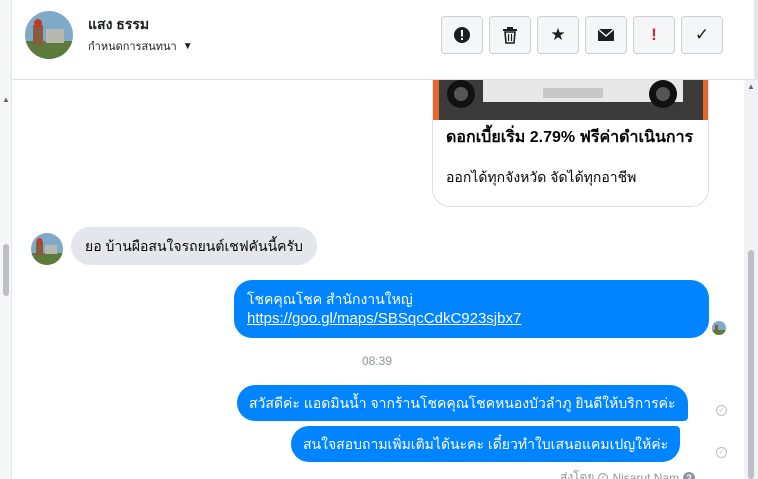  I want to click on star-button: ★, so click(558, 35).